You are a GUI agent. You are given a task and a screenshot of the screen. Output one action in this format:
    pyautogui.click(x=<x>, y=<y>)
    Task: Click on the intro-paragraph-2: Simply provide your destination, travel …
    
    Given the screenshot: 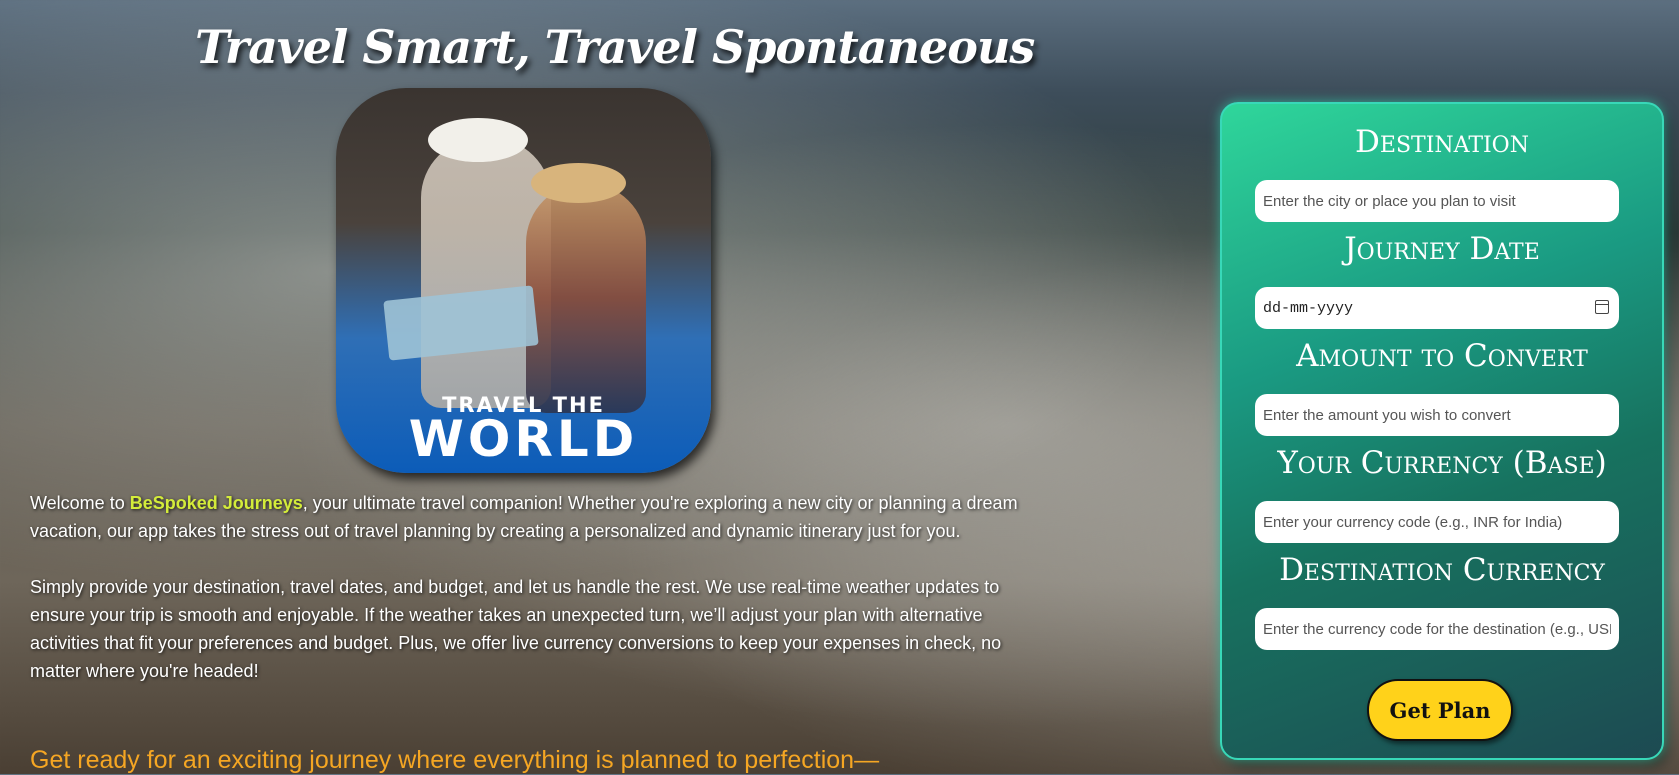 What is the action you would take?
    pyautogui.click(x=516, y=629)
    